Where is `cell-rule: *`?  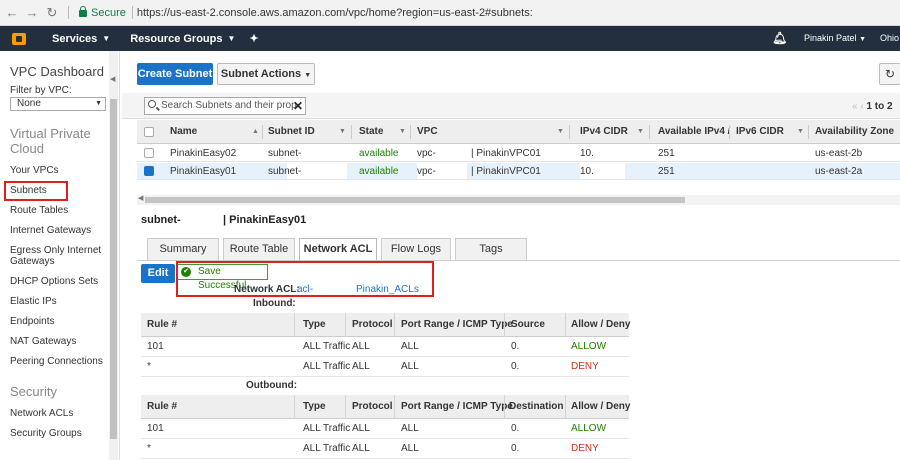 cell-rule: * is located at coordinates (149, 448).